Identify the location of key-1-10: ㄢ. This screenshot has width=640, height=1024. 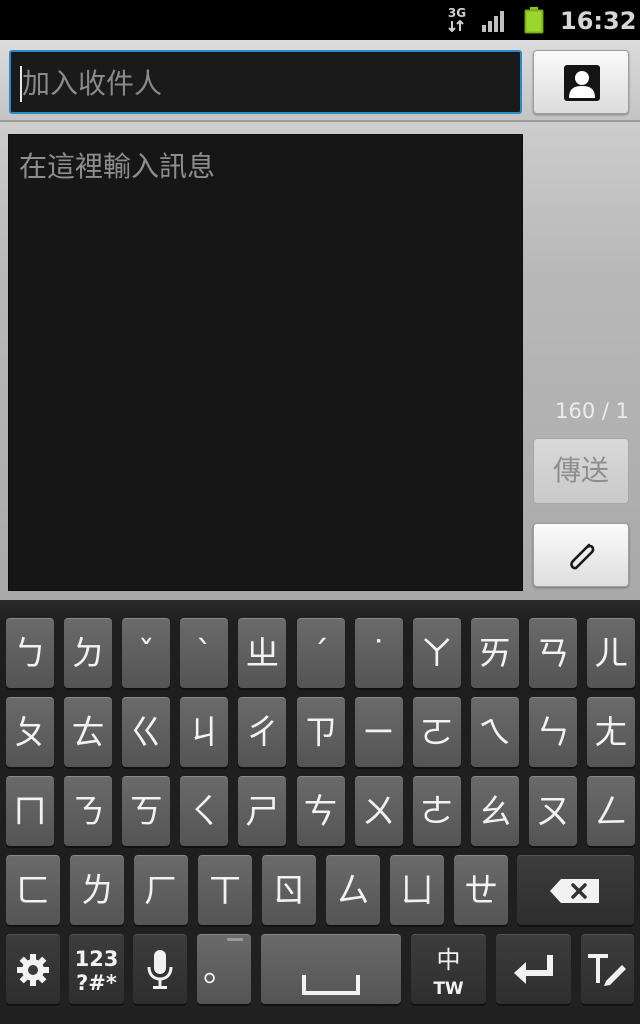
(552, 653).